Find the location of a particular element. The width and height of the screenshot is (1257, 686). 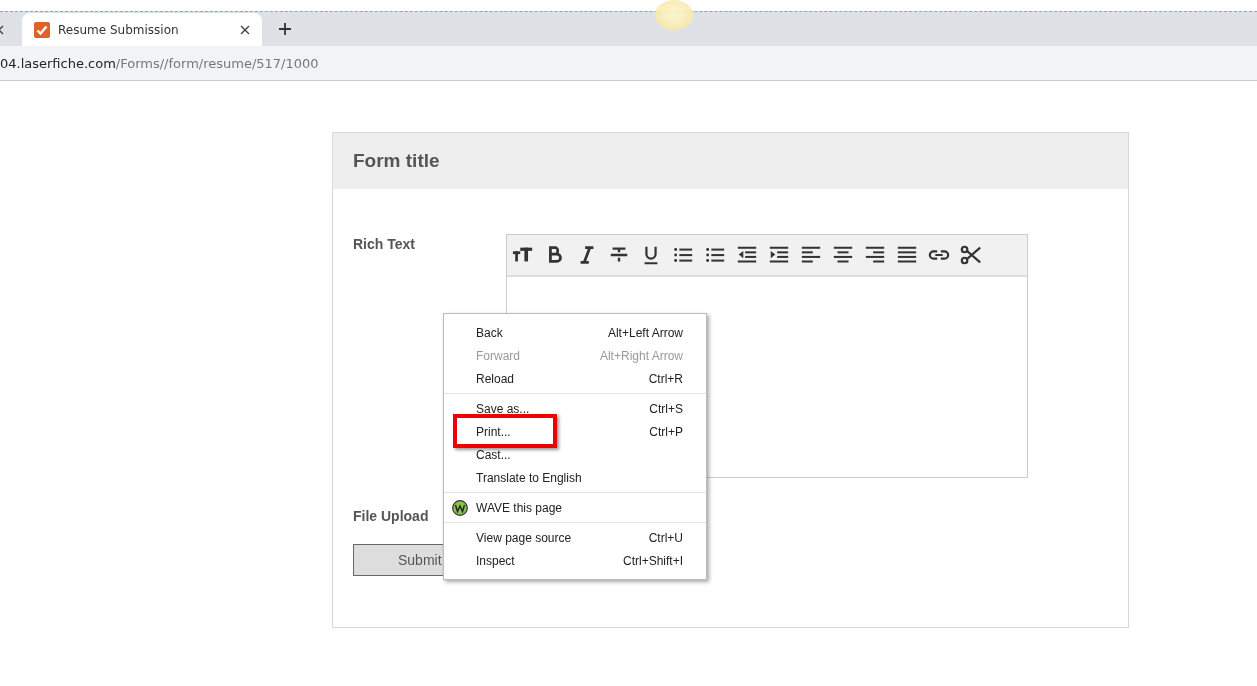

menu-item: Save as... Ctrl+S is located at coordinates (575, 408).